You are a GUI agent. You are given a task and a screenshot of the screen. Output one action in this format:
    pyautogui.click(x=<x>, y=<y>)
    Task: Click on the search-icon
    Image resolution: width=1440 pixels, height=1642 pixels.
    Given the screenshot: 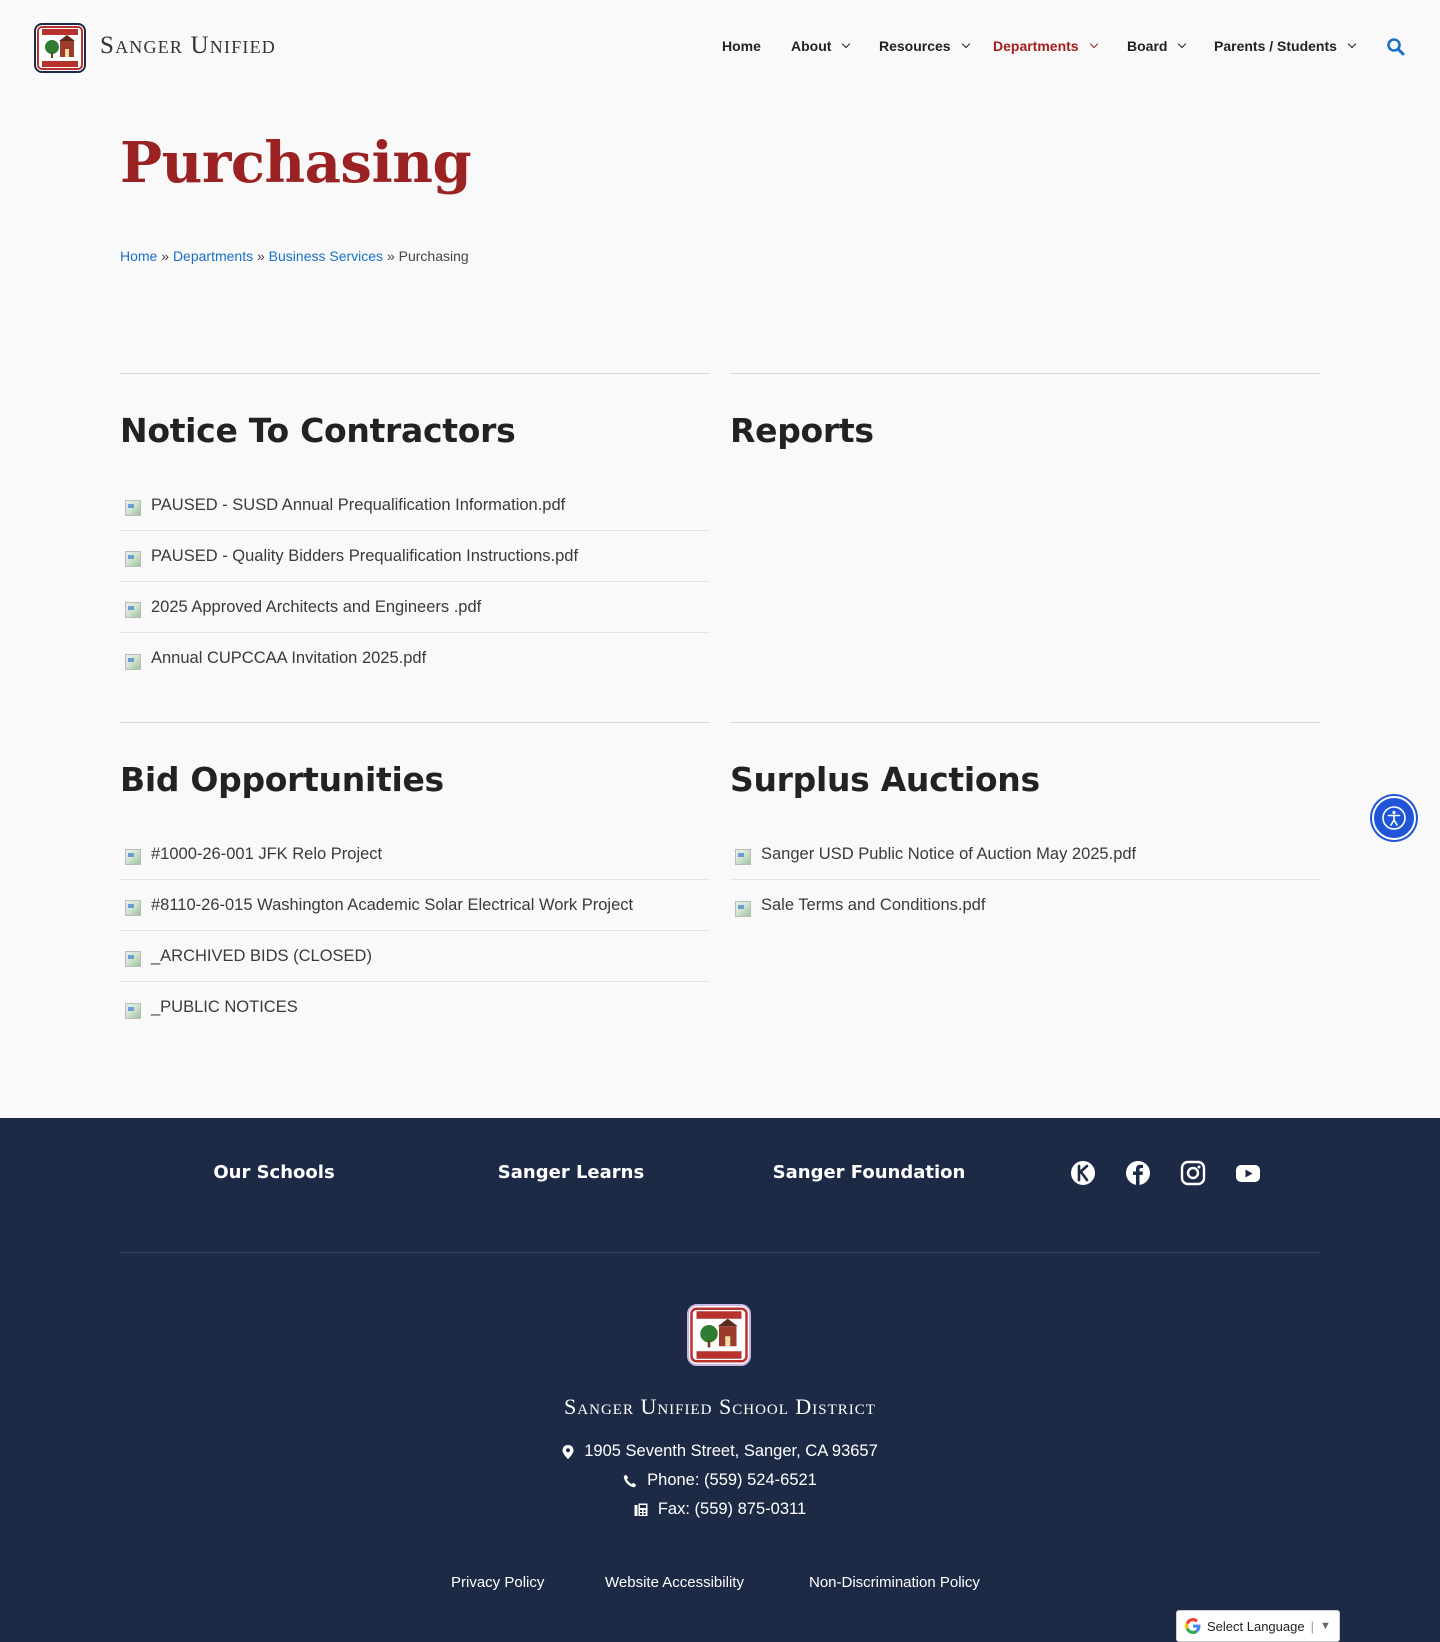 What is the action you would take?
    pyautogui.click(x=1396, y=47)
    